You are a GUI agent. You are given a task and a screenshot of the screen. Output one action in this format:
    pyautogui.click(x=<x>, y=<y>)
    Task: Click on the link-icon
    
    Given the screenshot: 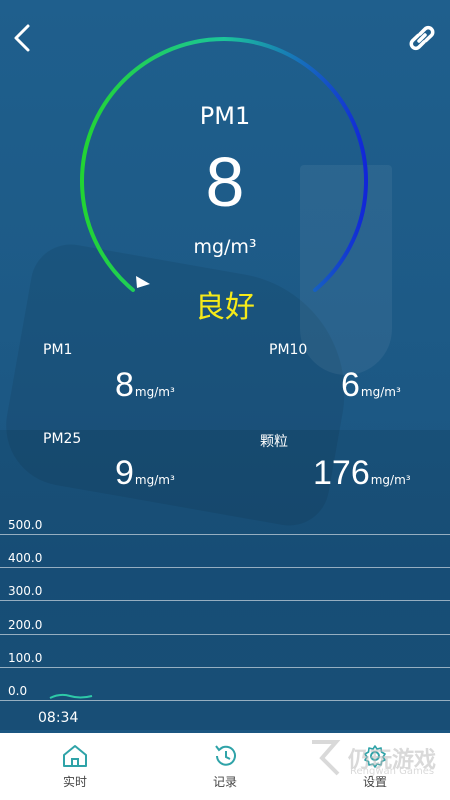 What is the action you would take?
    pyautogui.click(x=422, y=38)
    